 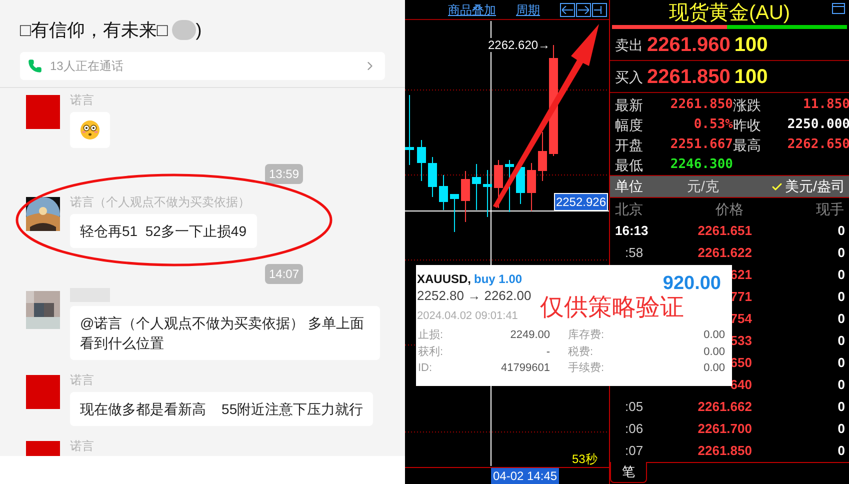 What do you see at coordinates (701, 105) in the screenshot?
I see `stat-value: 2261.850` at bounding box center [701, 105].